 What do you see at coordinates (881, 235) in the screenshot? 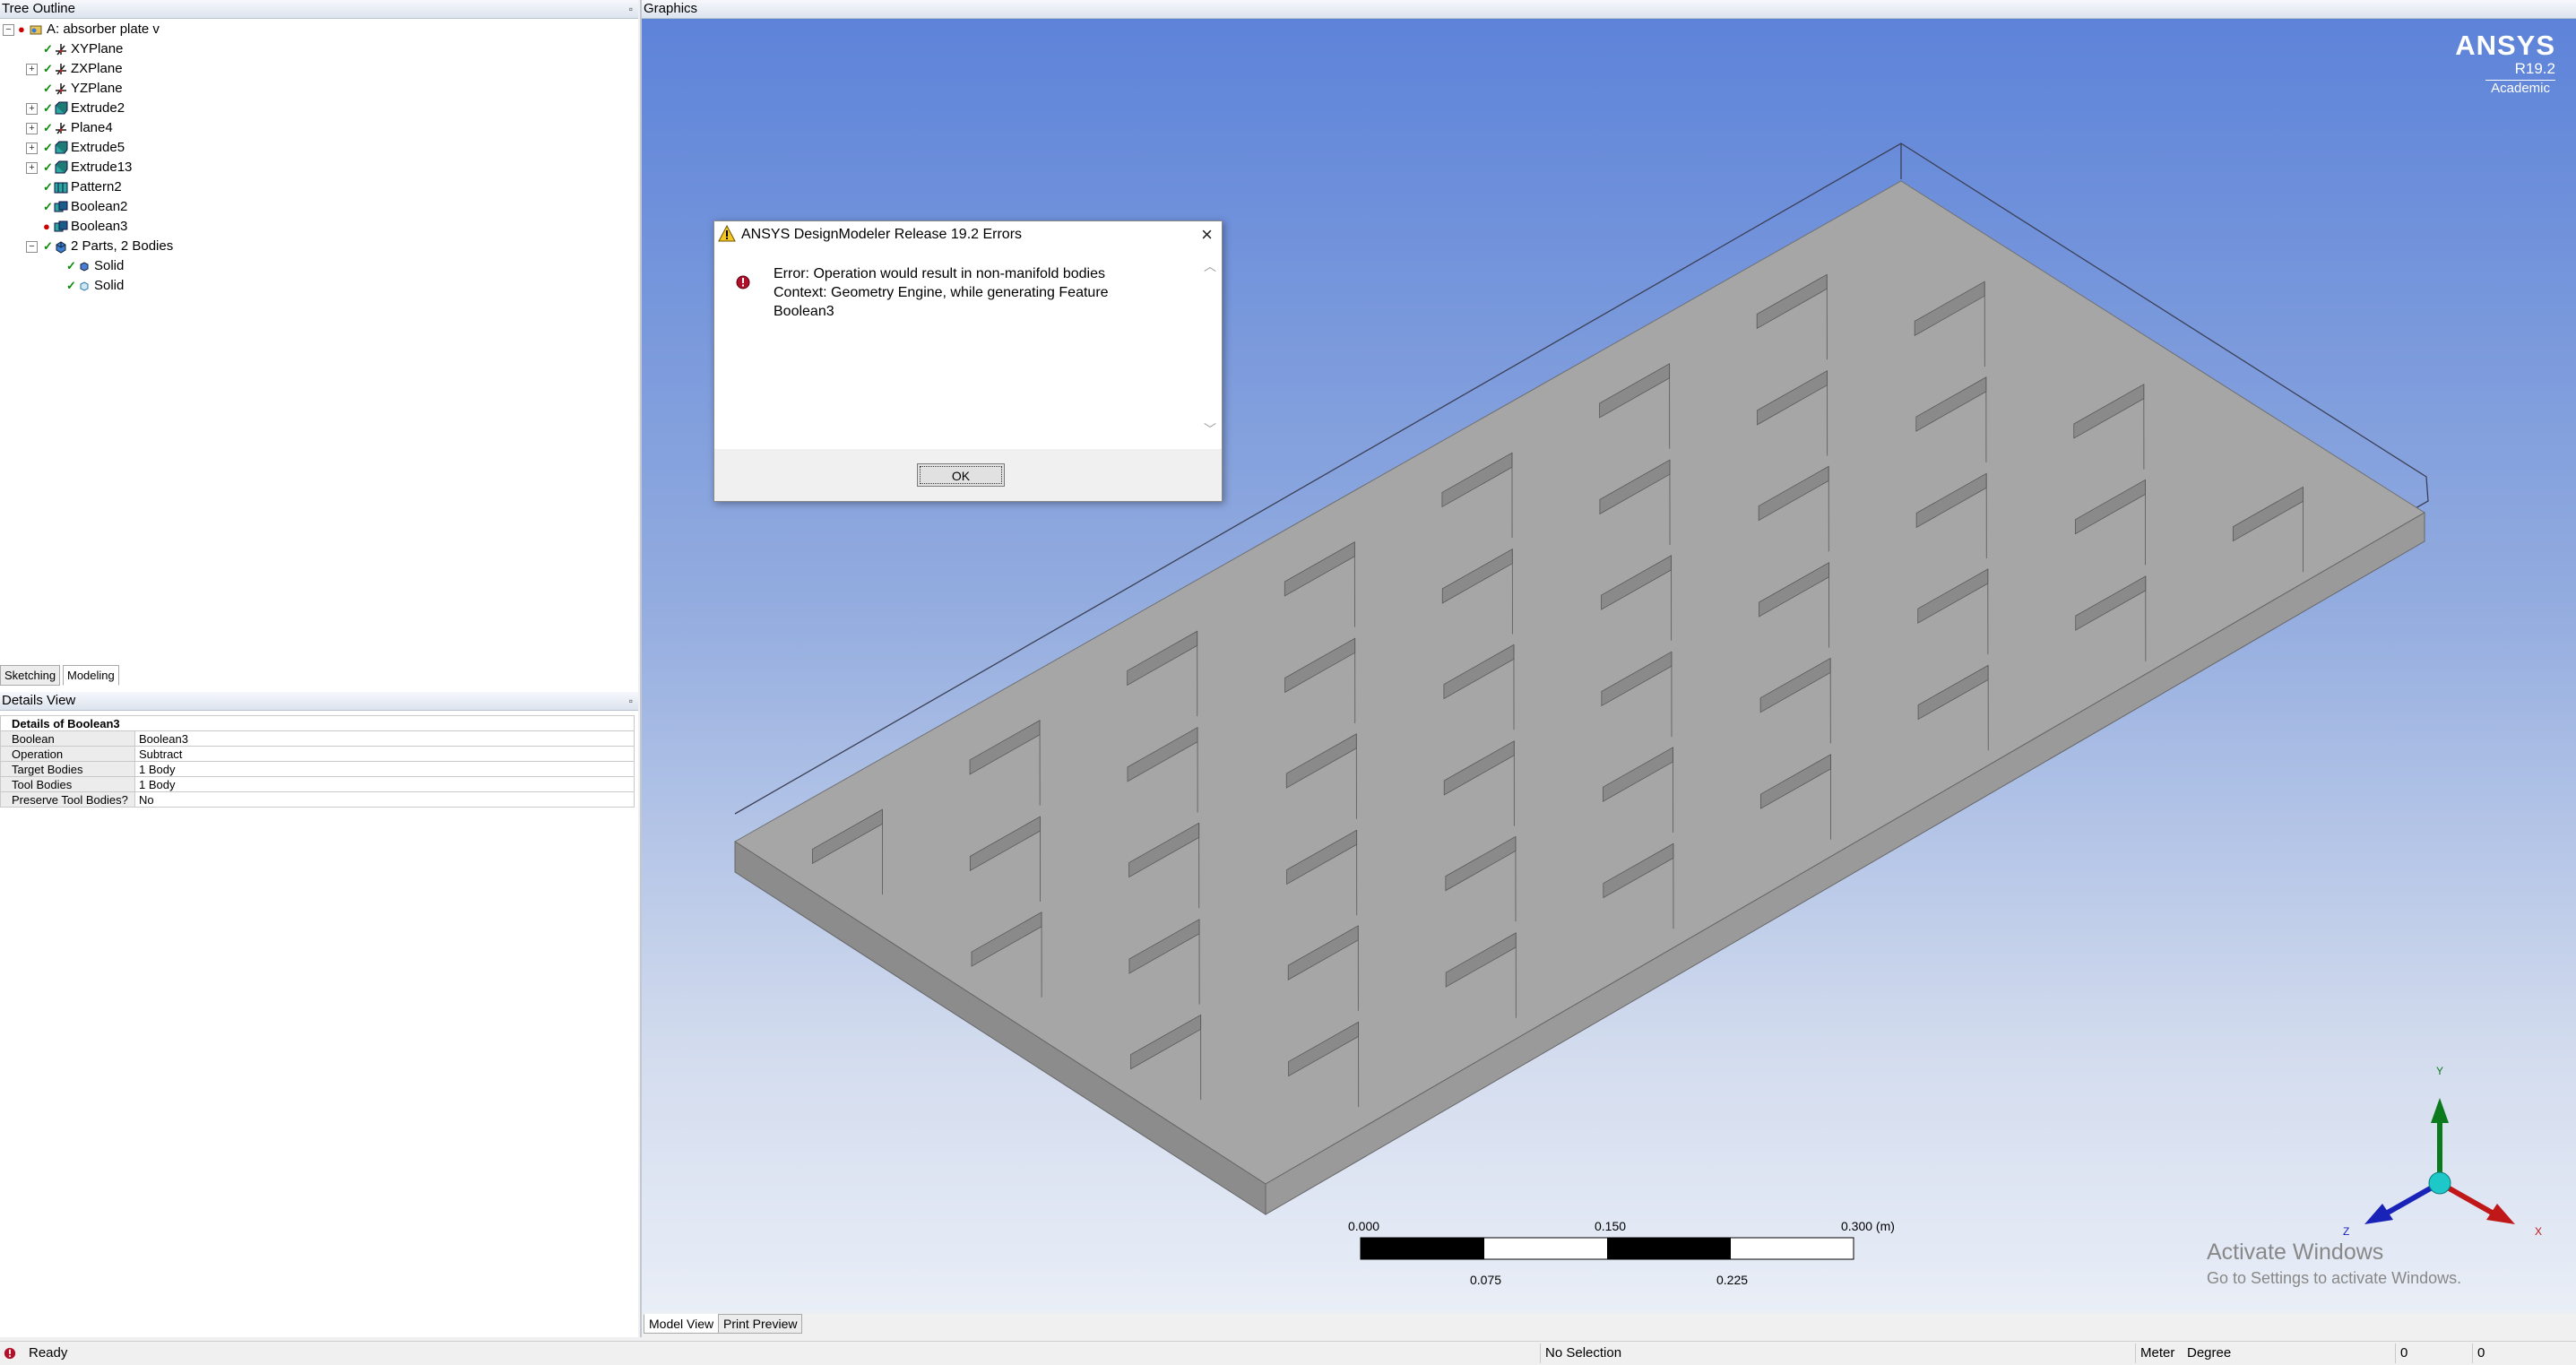
I see `dialog-title: ANSYS DesignModeler Release 19.2 Errors` at bounding box center [881, 235].